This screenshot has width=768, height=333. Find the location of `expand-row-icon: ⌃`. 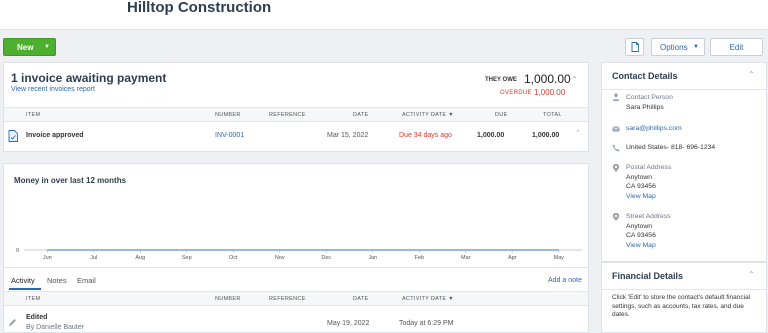

expand-row-icon: ⌃ is located at coordinates (578, 133).